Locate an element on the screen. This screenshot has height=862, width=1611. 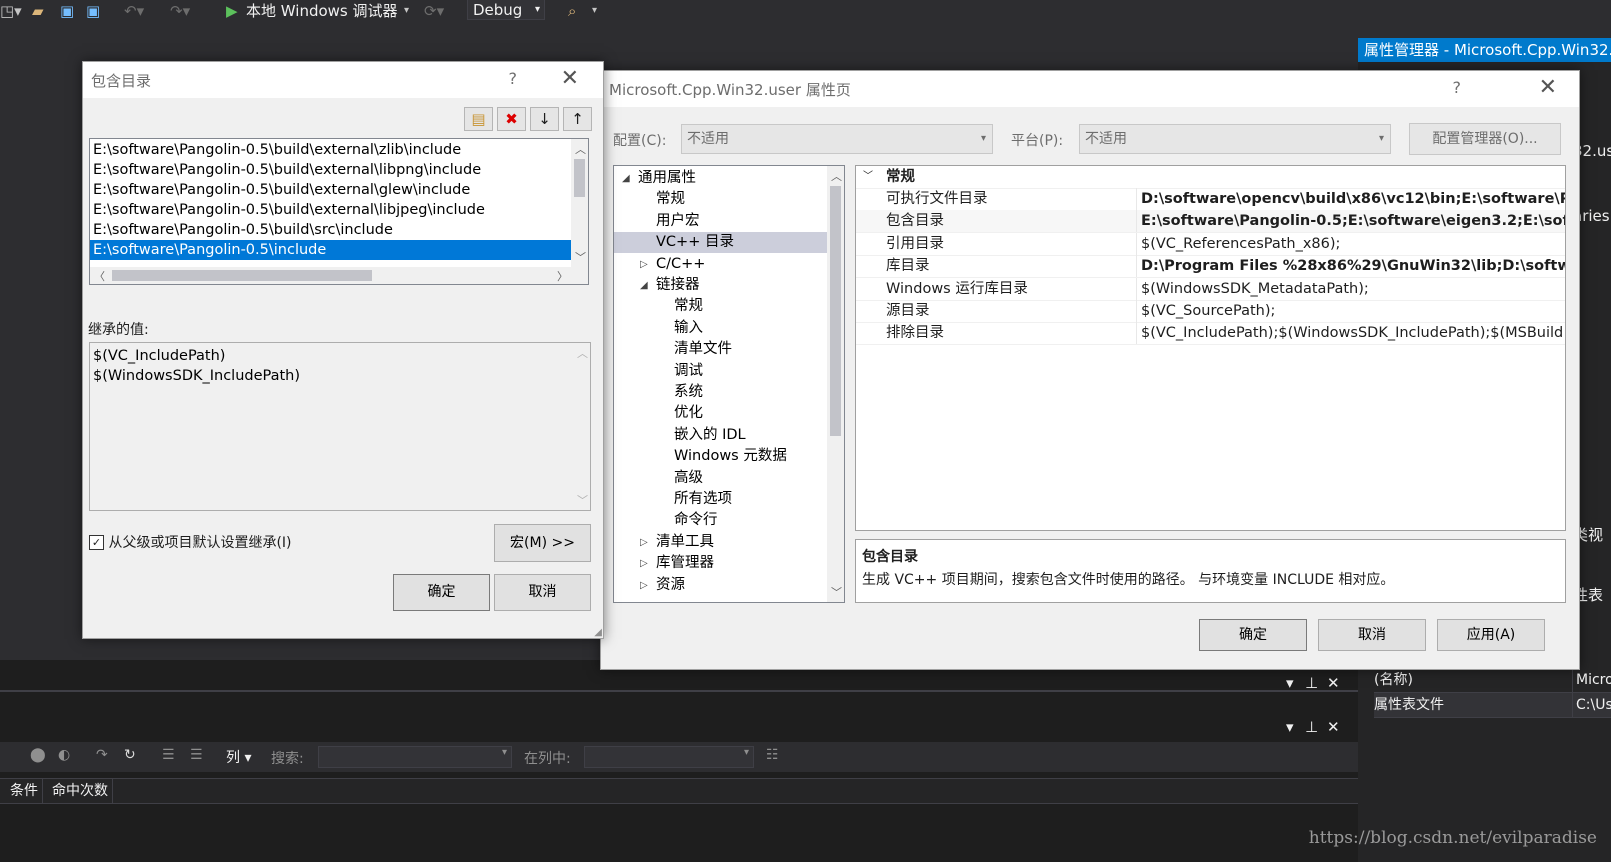
tree-item: 高级 is located at coordinates (720, 478).